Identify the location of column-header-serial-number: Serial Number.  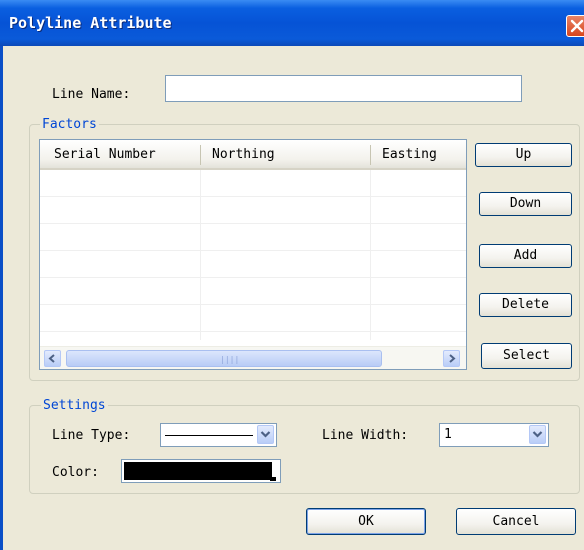
(105, 154).